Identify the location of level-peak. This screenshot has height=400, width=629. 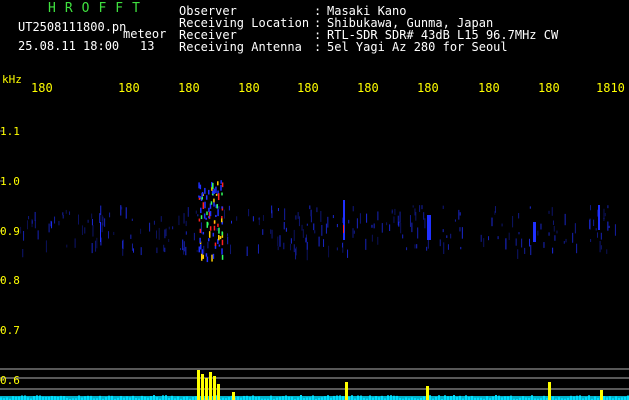
(218, 392).